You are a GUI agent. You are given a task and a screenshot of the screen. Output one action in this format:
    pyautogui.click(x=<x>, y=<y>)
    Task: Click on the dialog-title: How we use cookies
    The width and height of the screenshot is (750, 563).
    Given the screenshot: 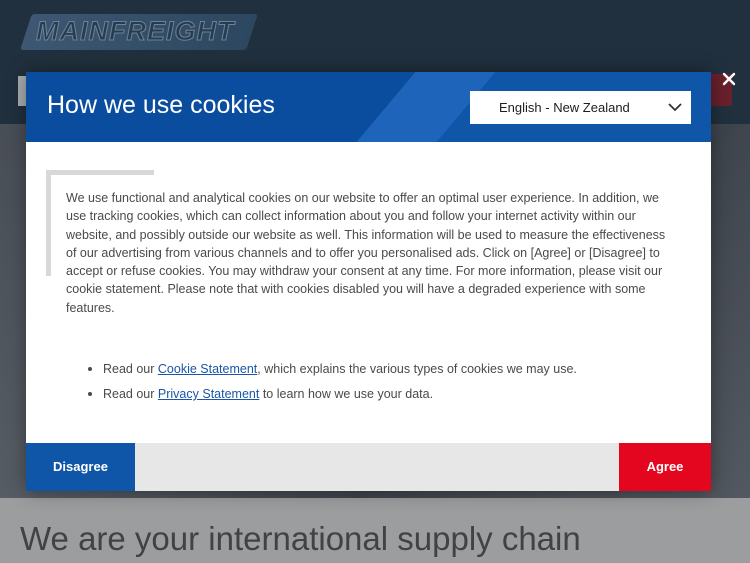 What is the action you would take?
    pyautogui.click(x=161, y=105)
    